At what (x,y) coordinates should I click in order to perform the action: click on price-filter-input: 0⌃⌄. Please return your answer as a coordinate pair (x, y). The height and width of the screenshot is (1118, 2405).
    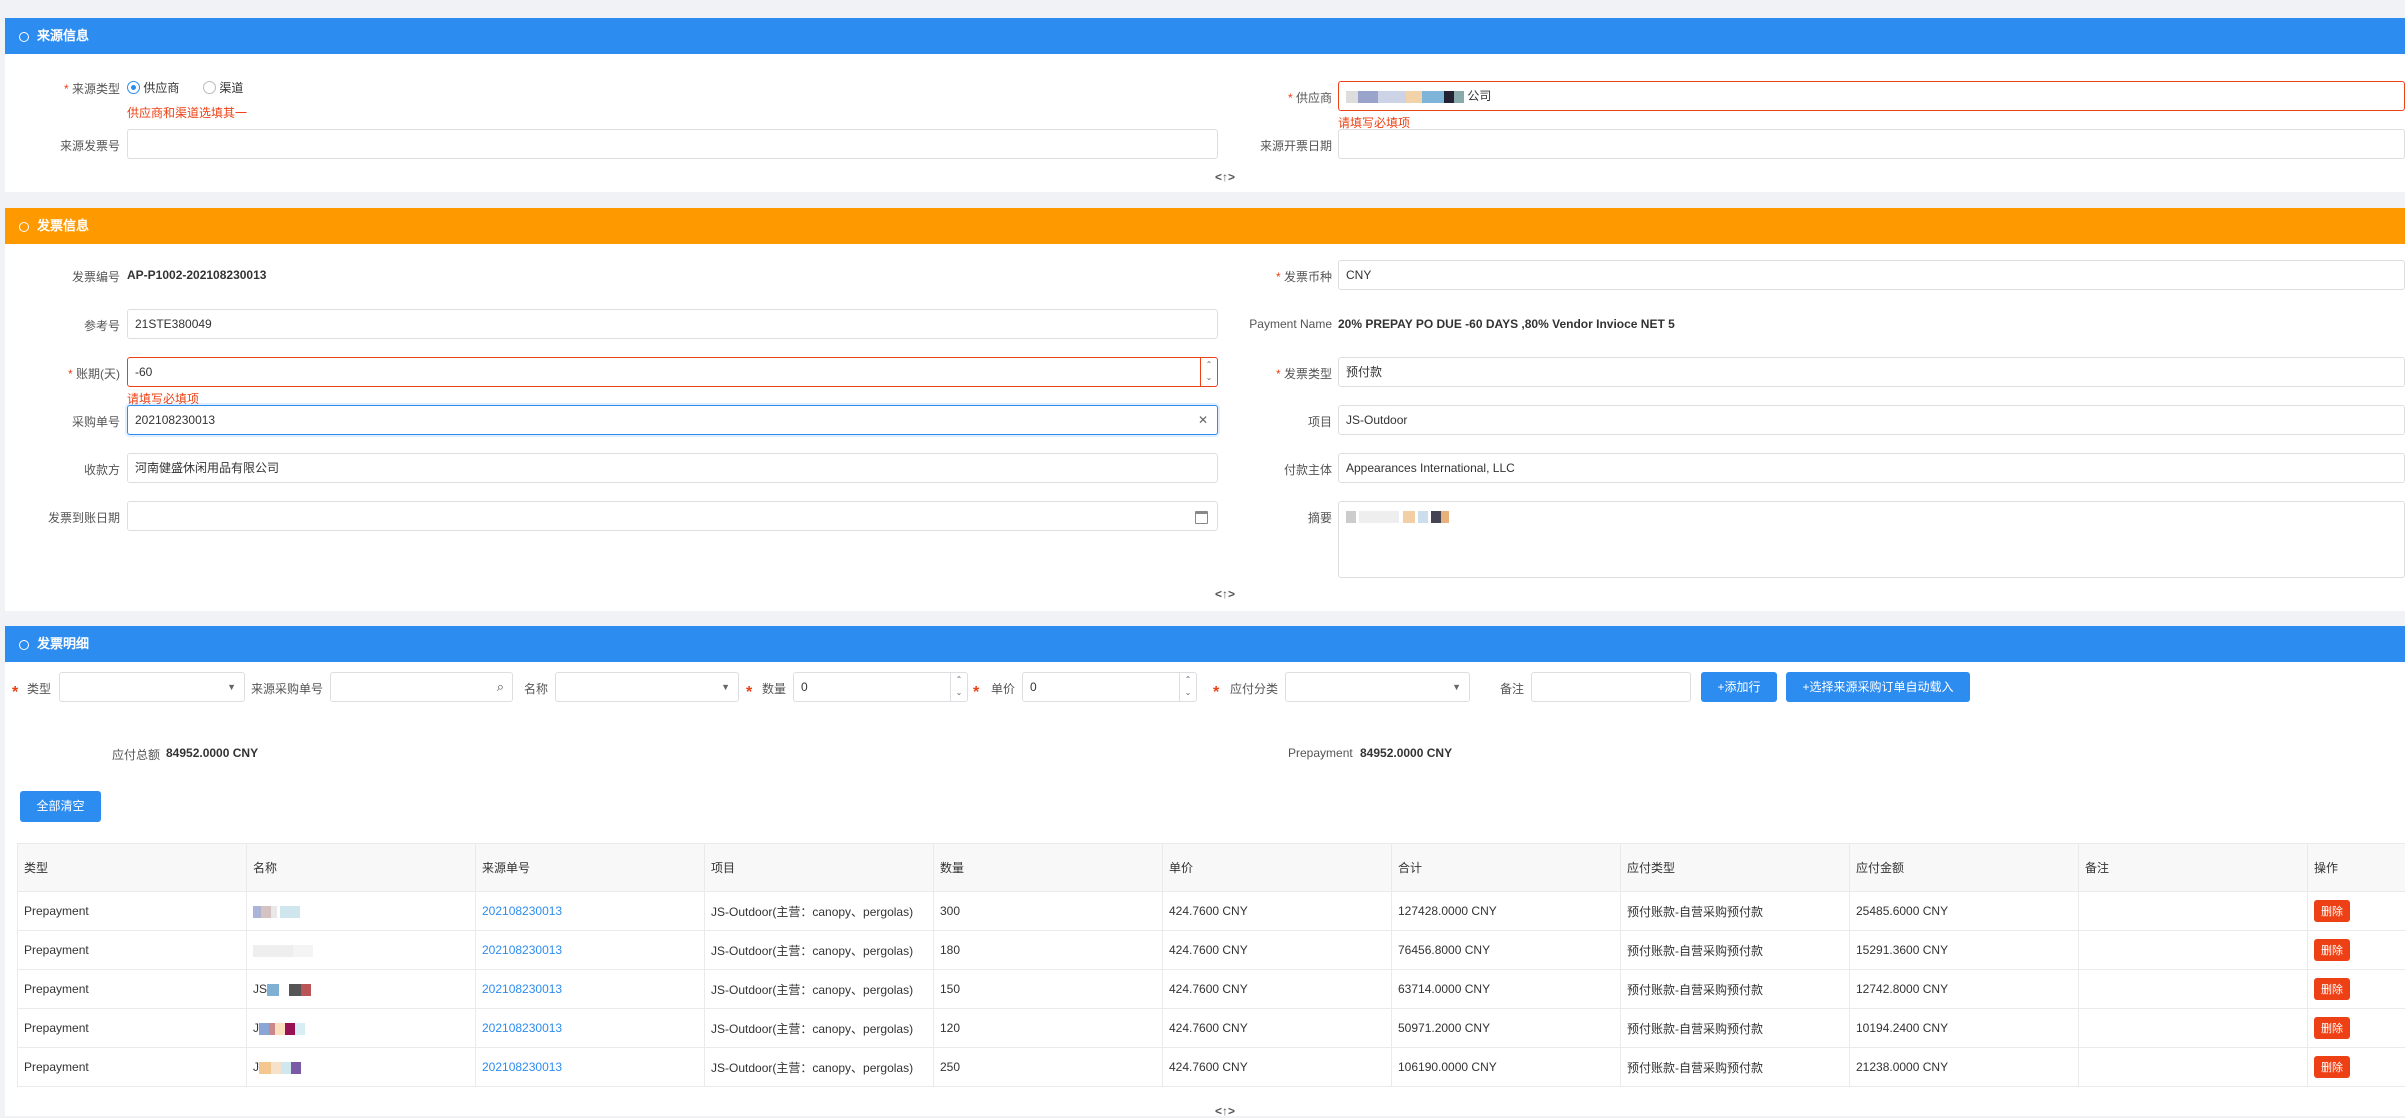
    Looking at the image, I should click on (1109, 687).